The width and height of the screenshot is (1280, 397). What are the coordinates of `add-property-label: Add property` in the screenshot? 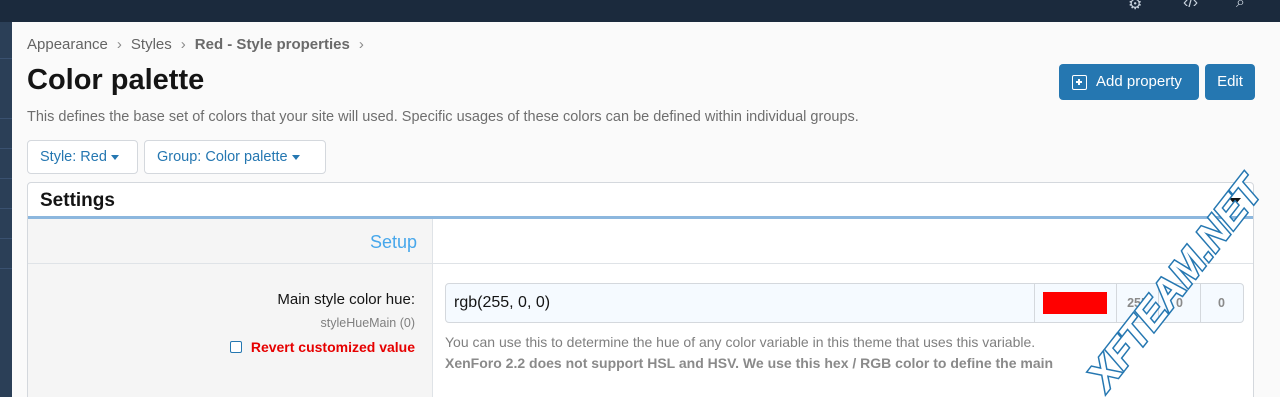 It's located at (1139, 81).